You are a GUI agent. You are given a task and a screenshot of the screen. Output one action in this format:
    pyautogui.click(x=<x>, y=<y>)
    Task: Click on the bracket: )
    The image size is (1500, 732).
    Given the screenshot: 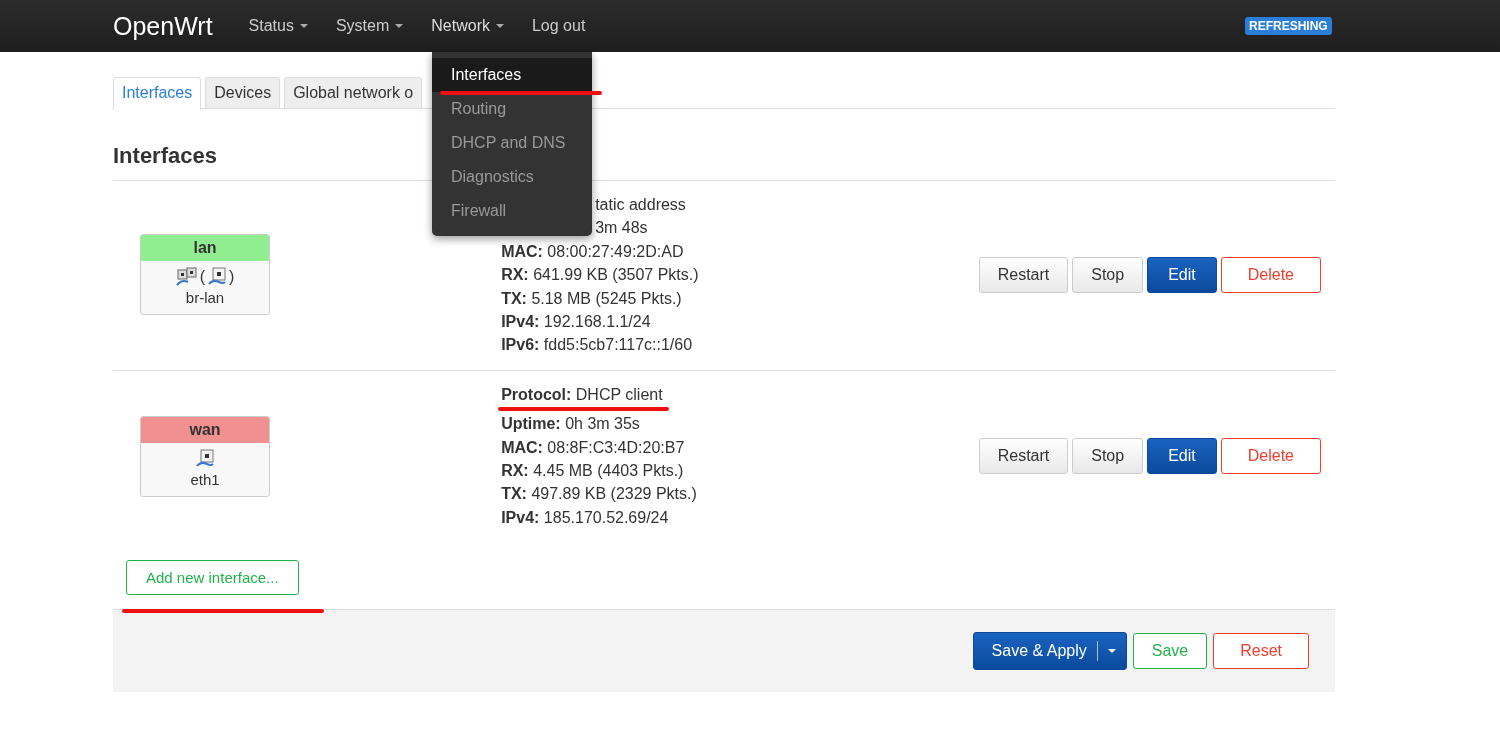 What is the action you would take?
    pyautogui.click(x=232, y=277)
    